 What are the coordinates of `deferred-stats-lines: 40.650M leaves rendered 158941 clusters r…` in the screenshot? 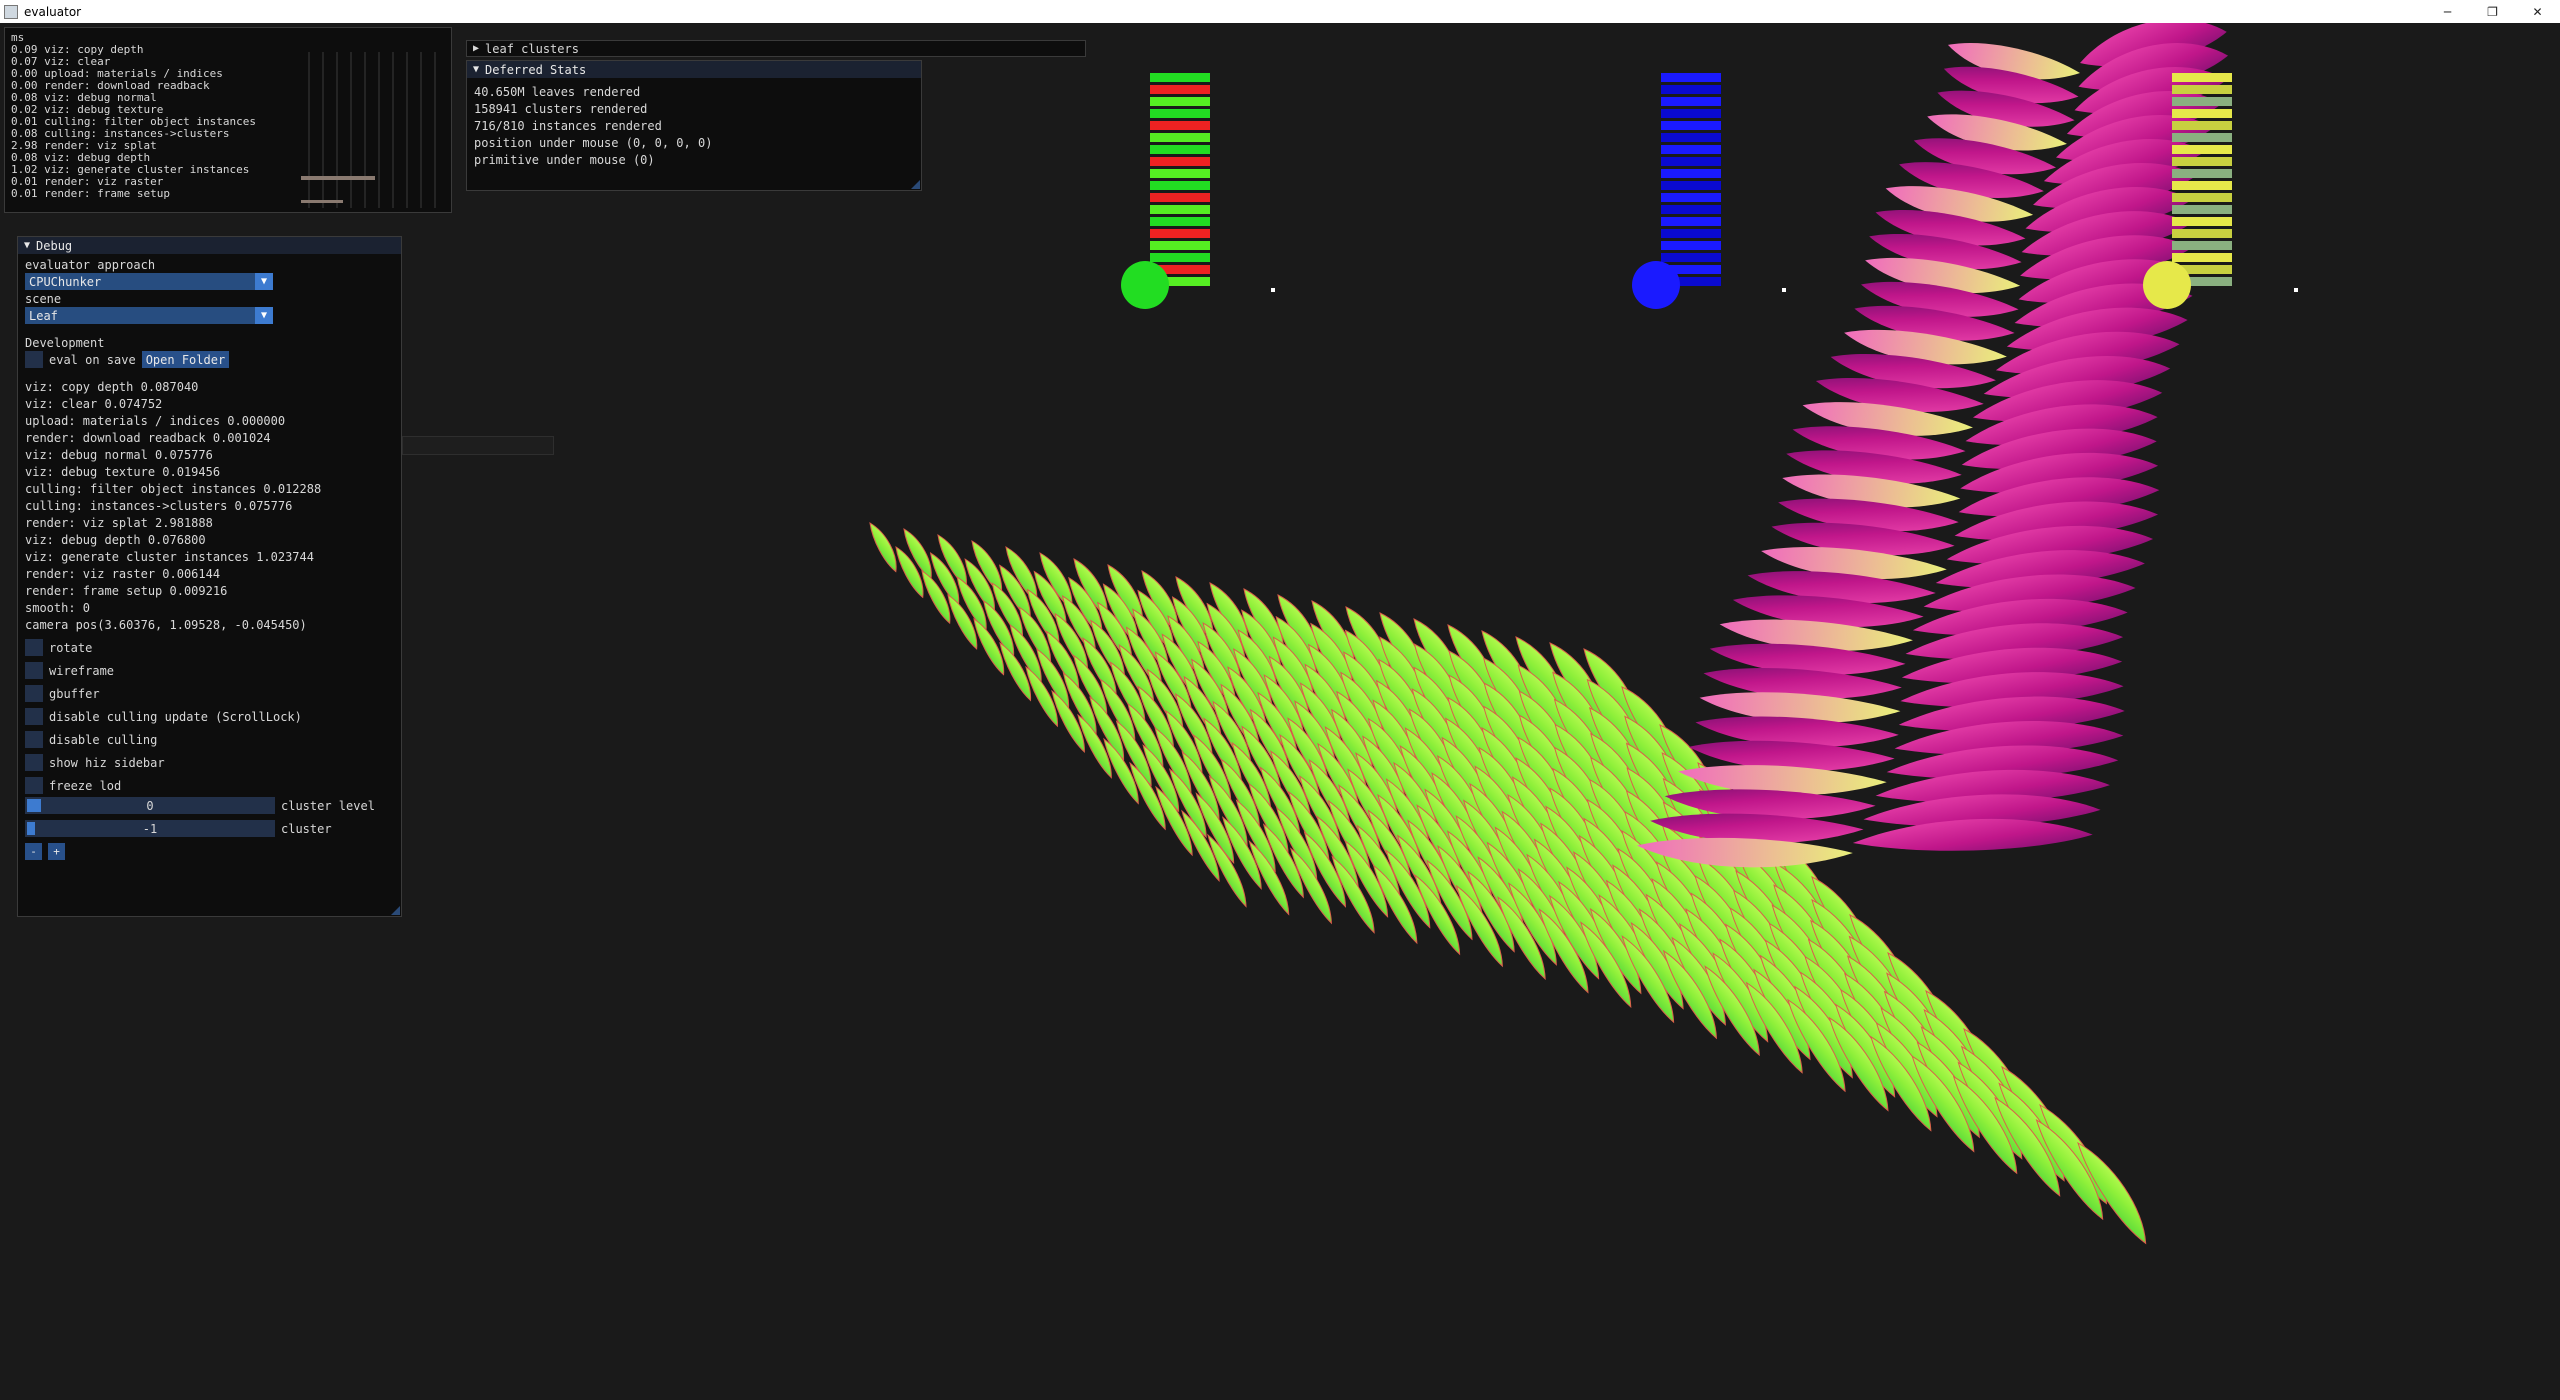 It's located at (694, 126).